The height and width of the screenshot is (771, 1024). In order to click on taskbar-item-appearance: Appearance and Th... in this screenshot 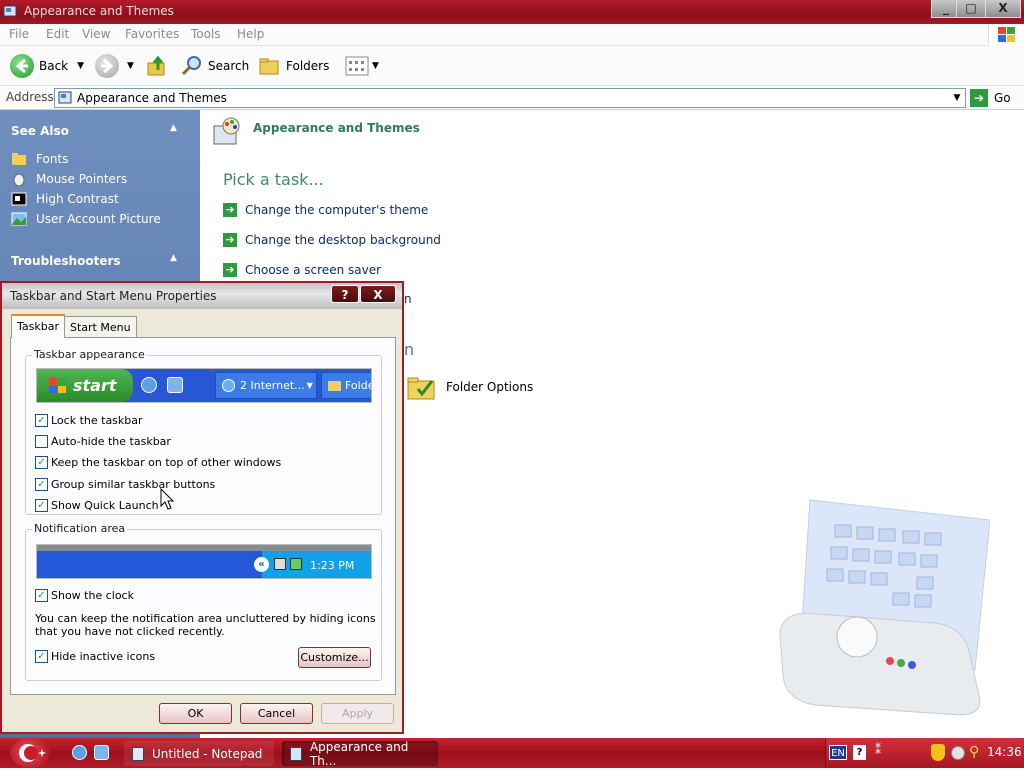, I will do `click(360, 754)`.